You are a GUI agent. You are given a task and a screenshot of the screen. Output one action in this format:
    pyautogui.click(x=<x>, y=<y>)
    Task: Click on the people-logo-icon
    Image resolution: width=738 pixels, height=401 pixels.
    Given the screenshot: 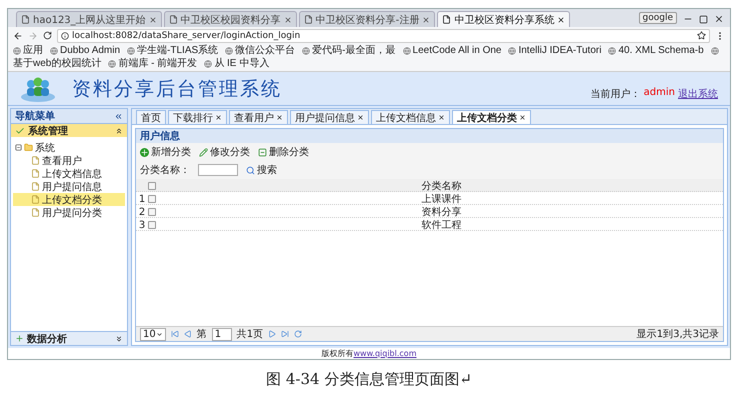 What is the action you would take?
    pyautogui.click(x=38, y=88)
    